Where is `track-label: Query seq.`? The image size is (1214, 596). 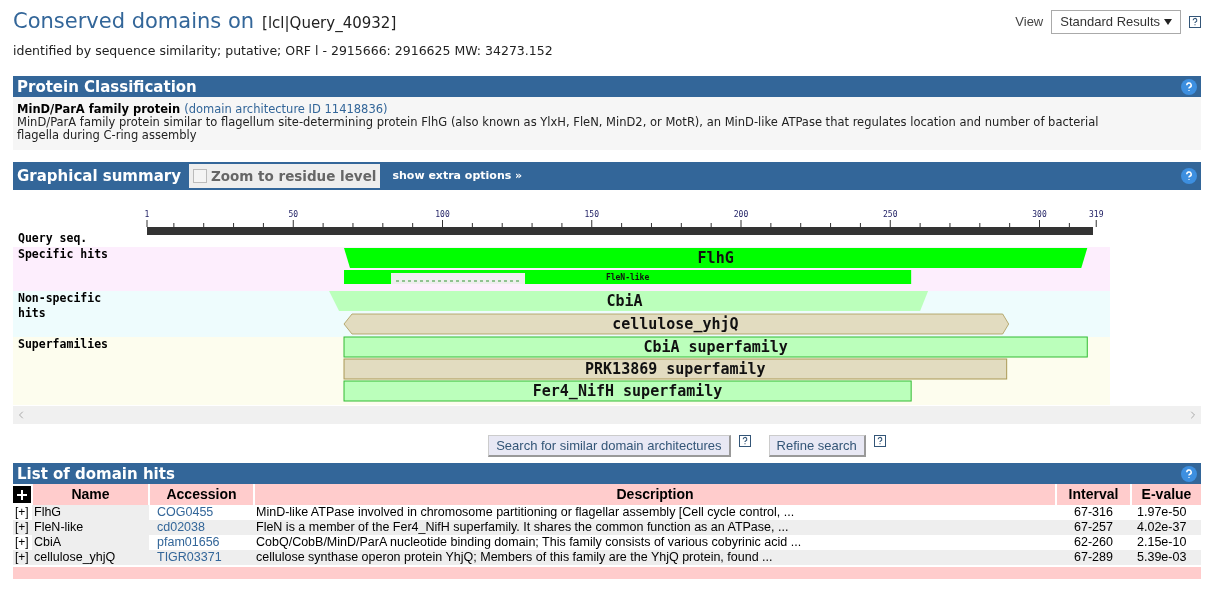
track-label: Query seq. is located at coordinates (53, 238).